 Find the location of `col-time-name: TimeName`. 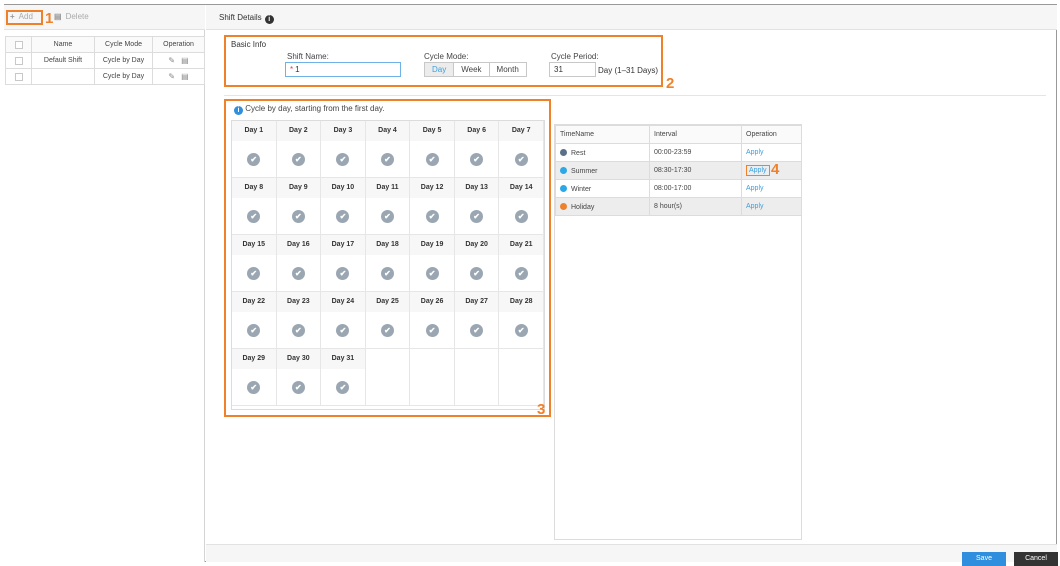

col-time-name: TimeName is located at coordinates (602, 134).